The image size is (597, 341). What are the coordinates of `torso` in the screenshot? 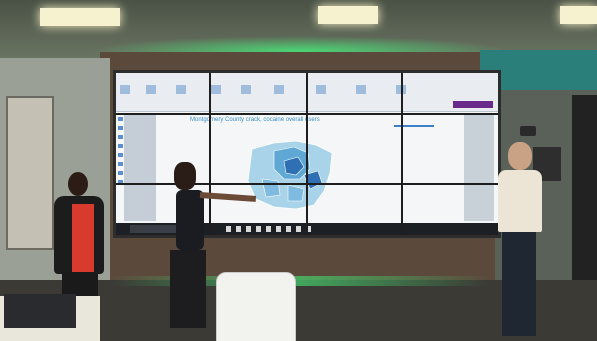 It's located at (190, 220).